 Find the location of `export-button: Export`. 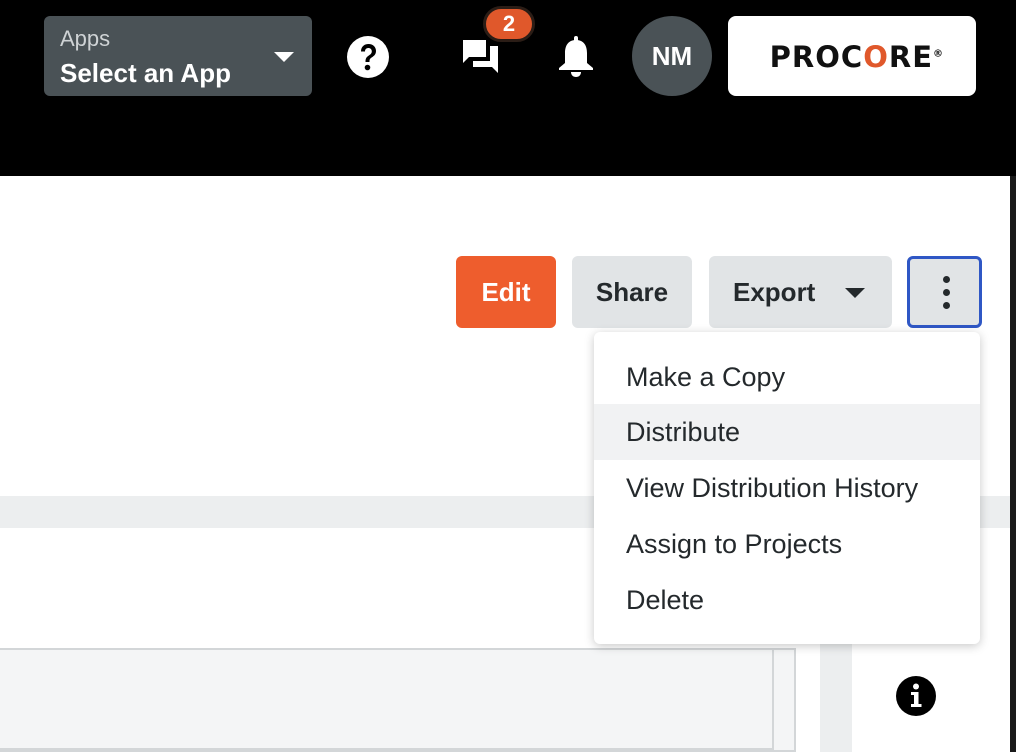

export-button: Export is located at coordinates (800, 292).